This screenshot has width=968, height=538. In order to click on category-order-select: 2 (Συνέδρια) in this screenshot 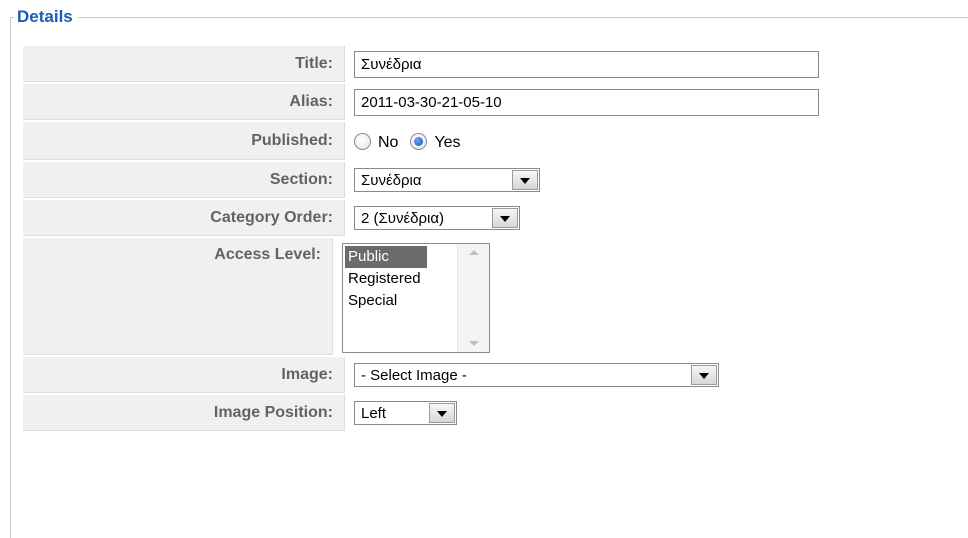, I will do `click(437, 218)`.